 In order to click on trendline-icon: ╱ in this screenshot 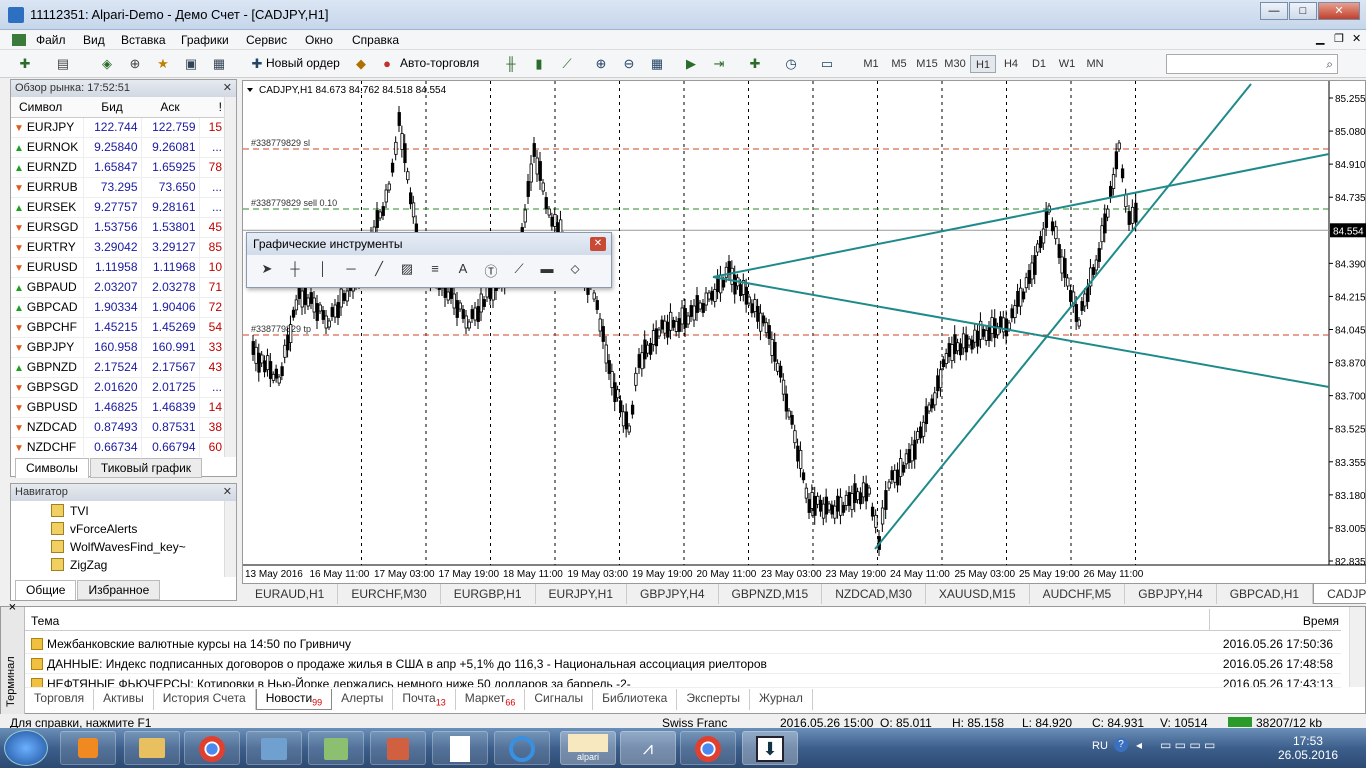, I will do `click(379, 270)`.